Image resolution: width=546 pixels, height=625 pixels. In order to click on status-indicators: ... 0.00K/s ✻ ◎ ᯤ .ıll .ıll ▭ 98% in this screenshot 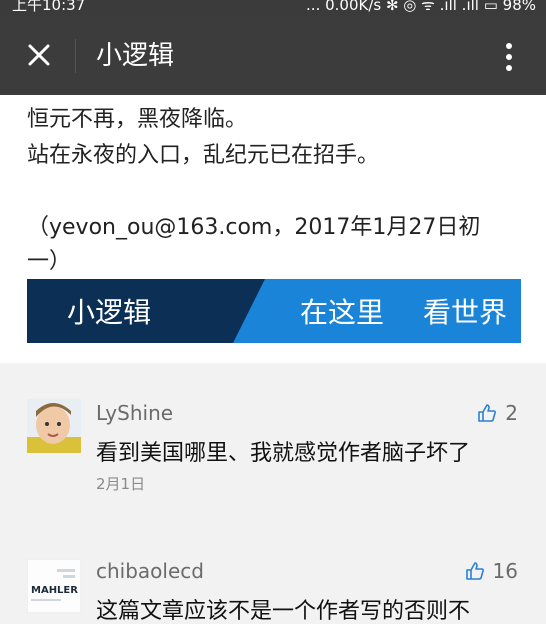, I will do `click(421, 7)`.